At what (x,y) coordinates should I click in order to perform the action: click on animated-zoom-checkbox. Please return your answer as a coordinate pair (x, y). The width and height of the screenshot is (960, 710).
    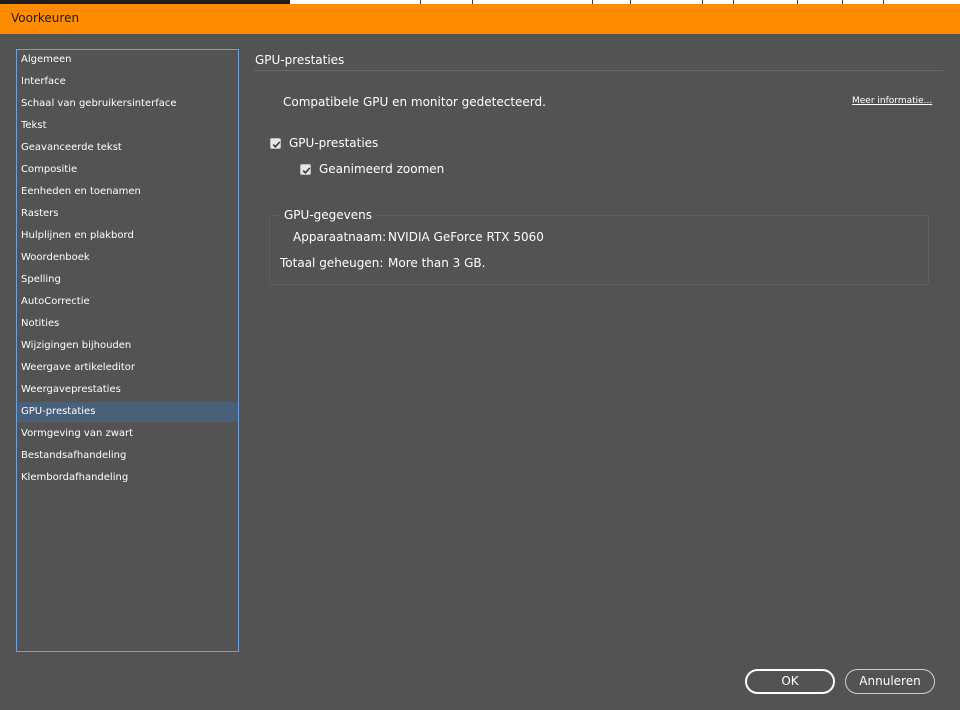
    Looking at the image, I should click on (305, 169).